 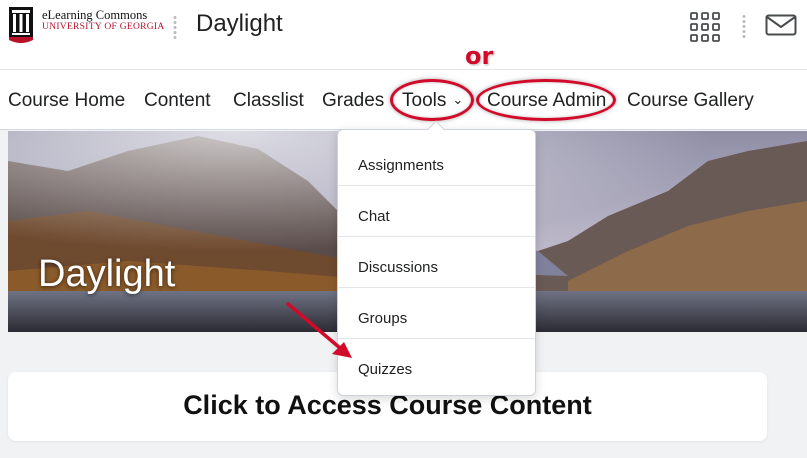 I want to click on menu-item-quizzes: Quizzes, so click(x=436, y=364).